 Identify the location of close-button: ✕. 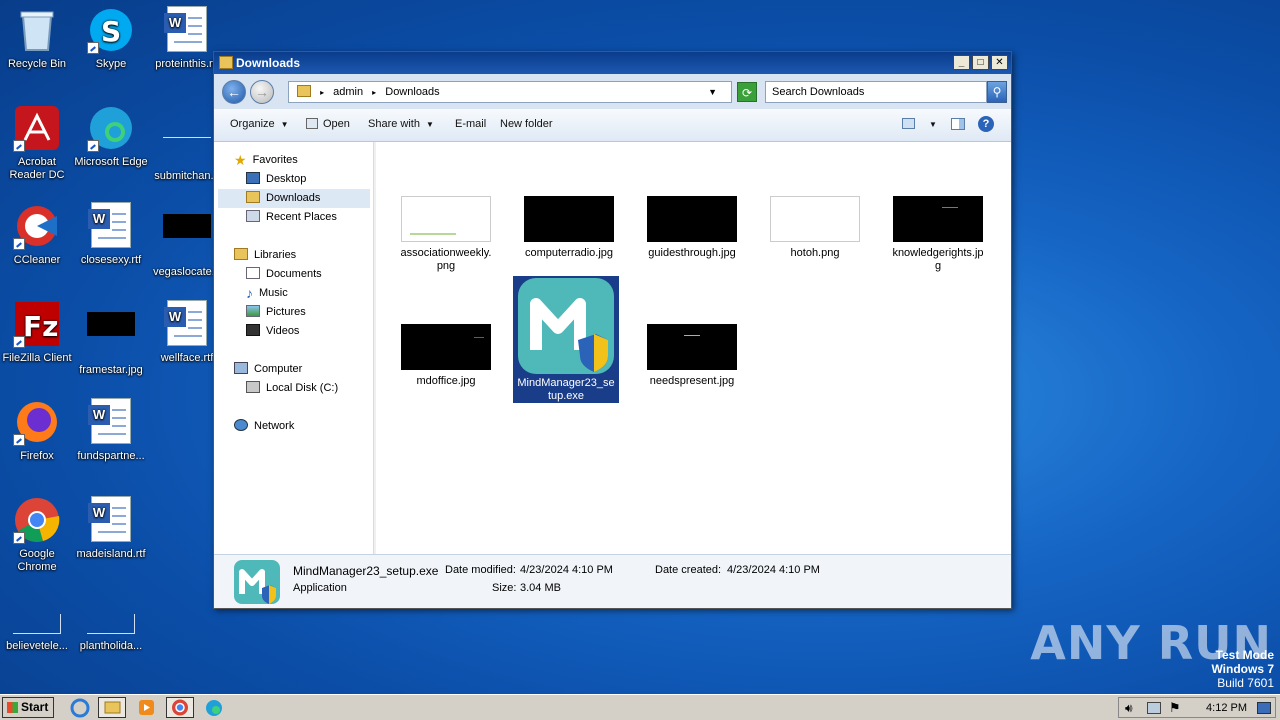
(999, 62).